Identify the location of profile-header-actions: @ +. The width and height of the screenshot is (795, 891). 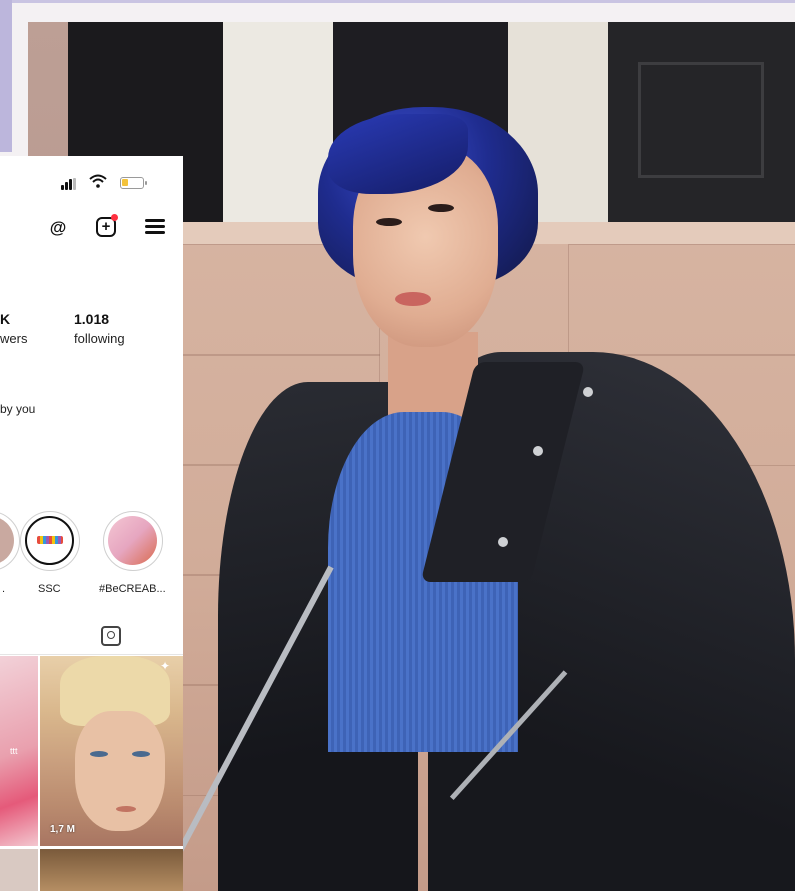
(91, 230).